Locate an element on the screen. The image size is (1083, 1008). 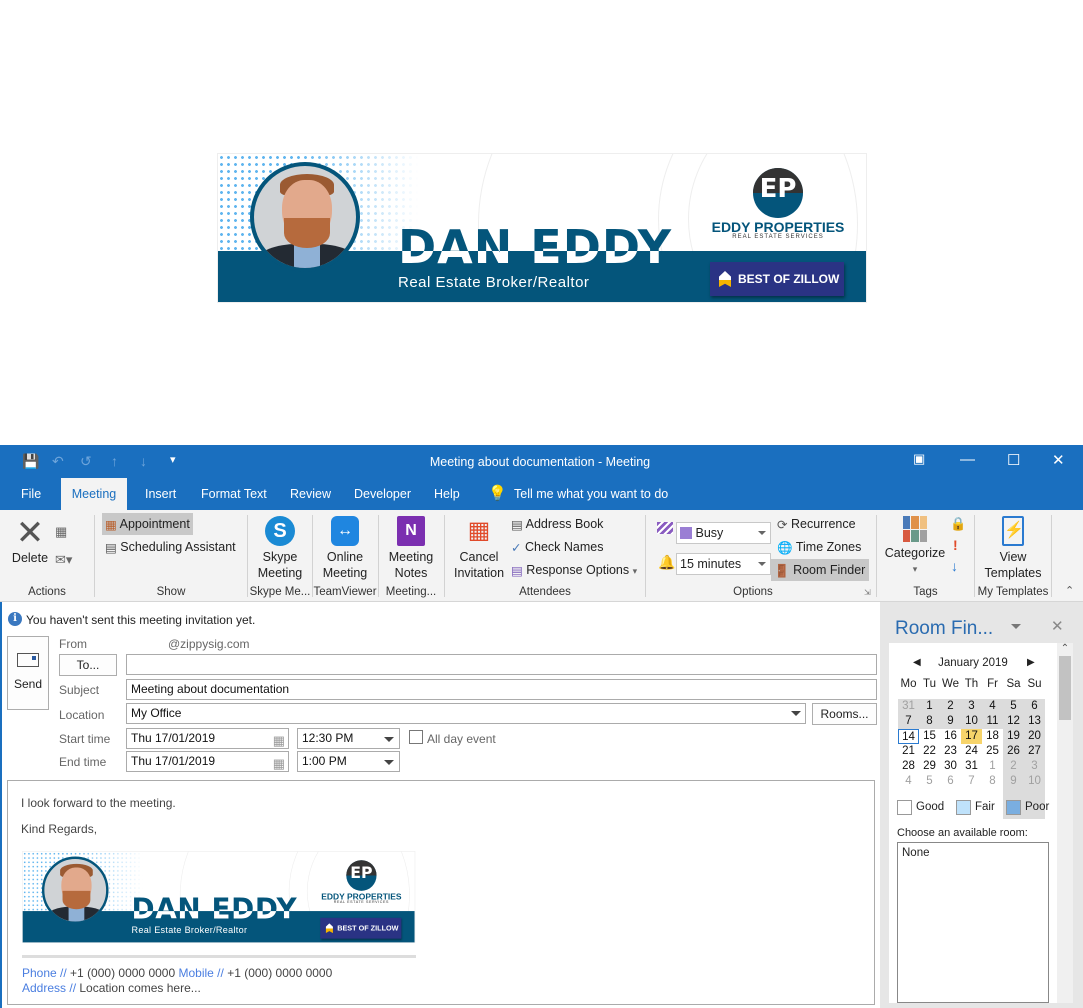
calendar-day: 11 is located at coordinates (992, 721).